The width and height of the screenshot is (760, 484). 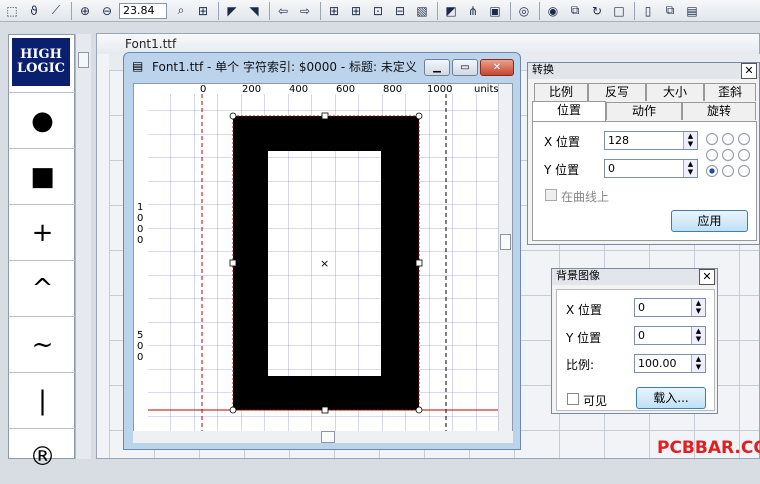 What do you see at coordinates (524, 11) in the screenshot?
I see `globe-icon: ◎` at bounding box center [524, 11].